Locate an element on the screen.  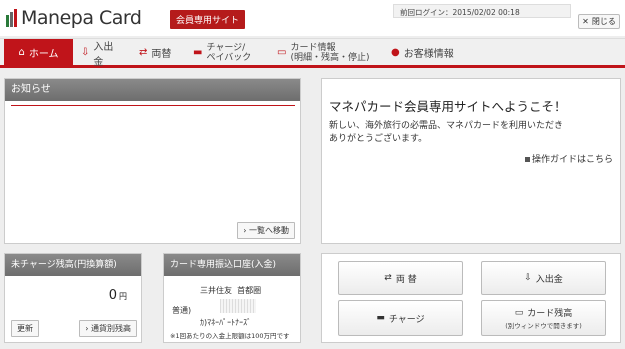
masked-account-number is located at coordinates (237, 306).